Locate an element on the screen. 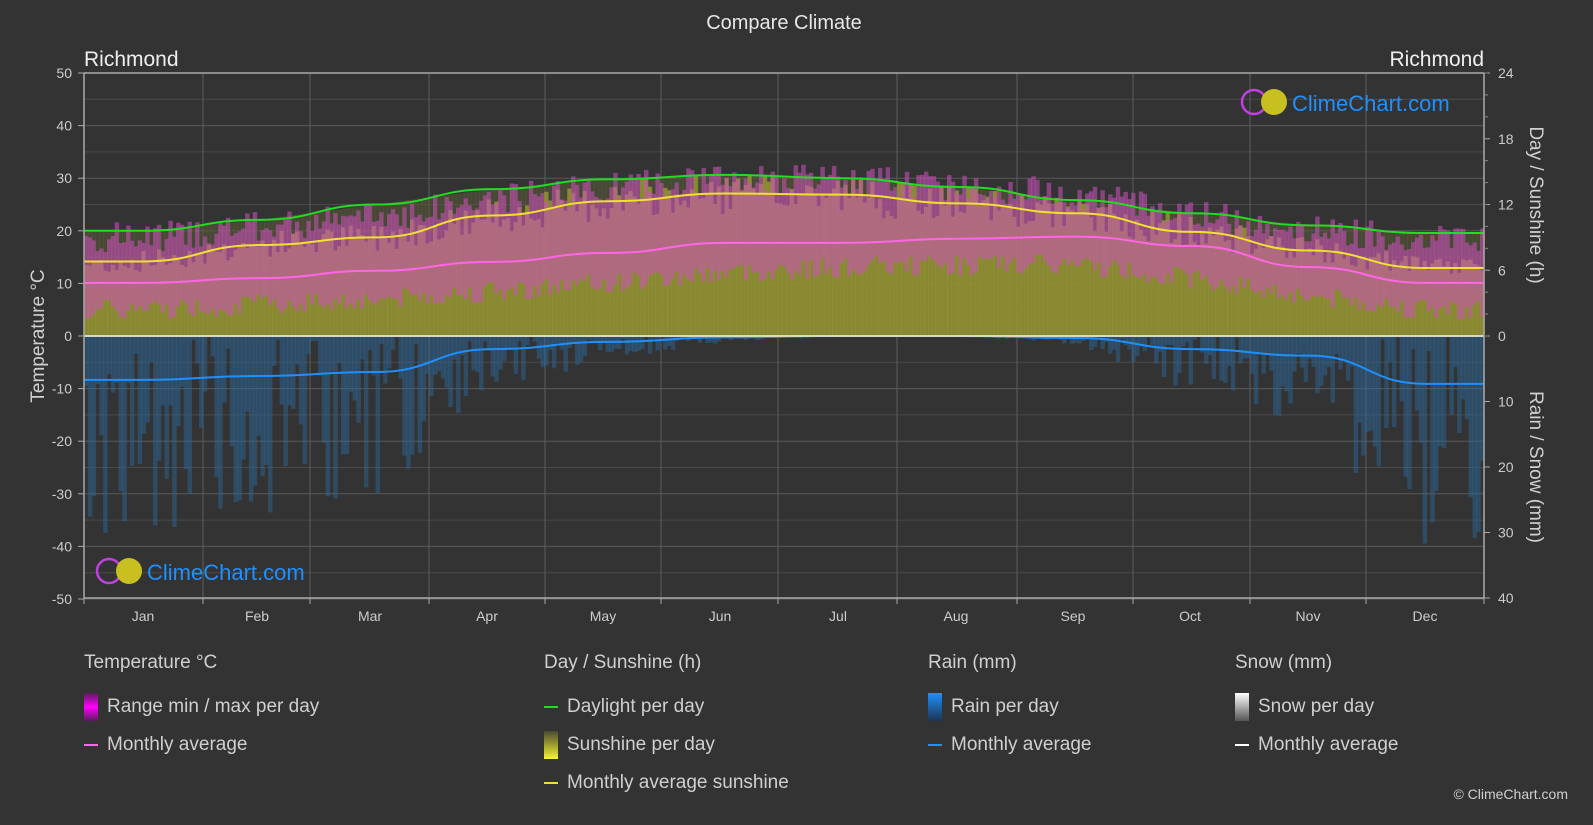 This screenshot has width=1593, height=825. legend-item: Range min / max per day is located at coordinates (201, 707).